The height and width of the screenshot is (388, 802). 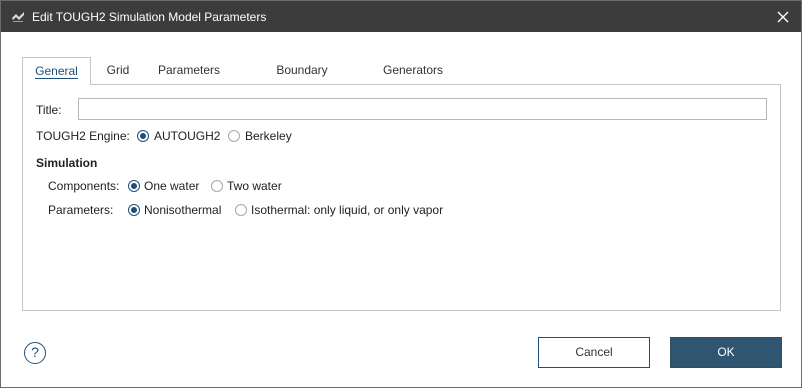 What do you see at coordinates (183, 210) in the screenshot?
I see `parameters-nonisothermal-label: Nonisothermal` at bounding box center [183, 210].